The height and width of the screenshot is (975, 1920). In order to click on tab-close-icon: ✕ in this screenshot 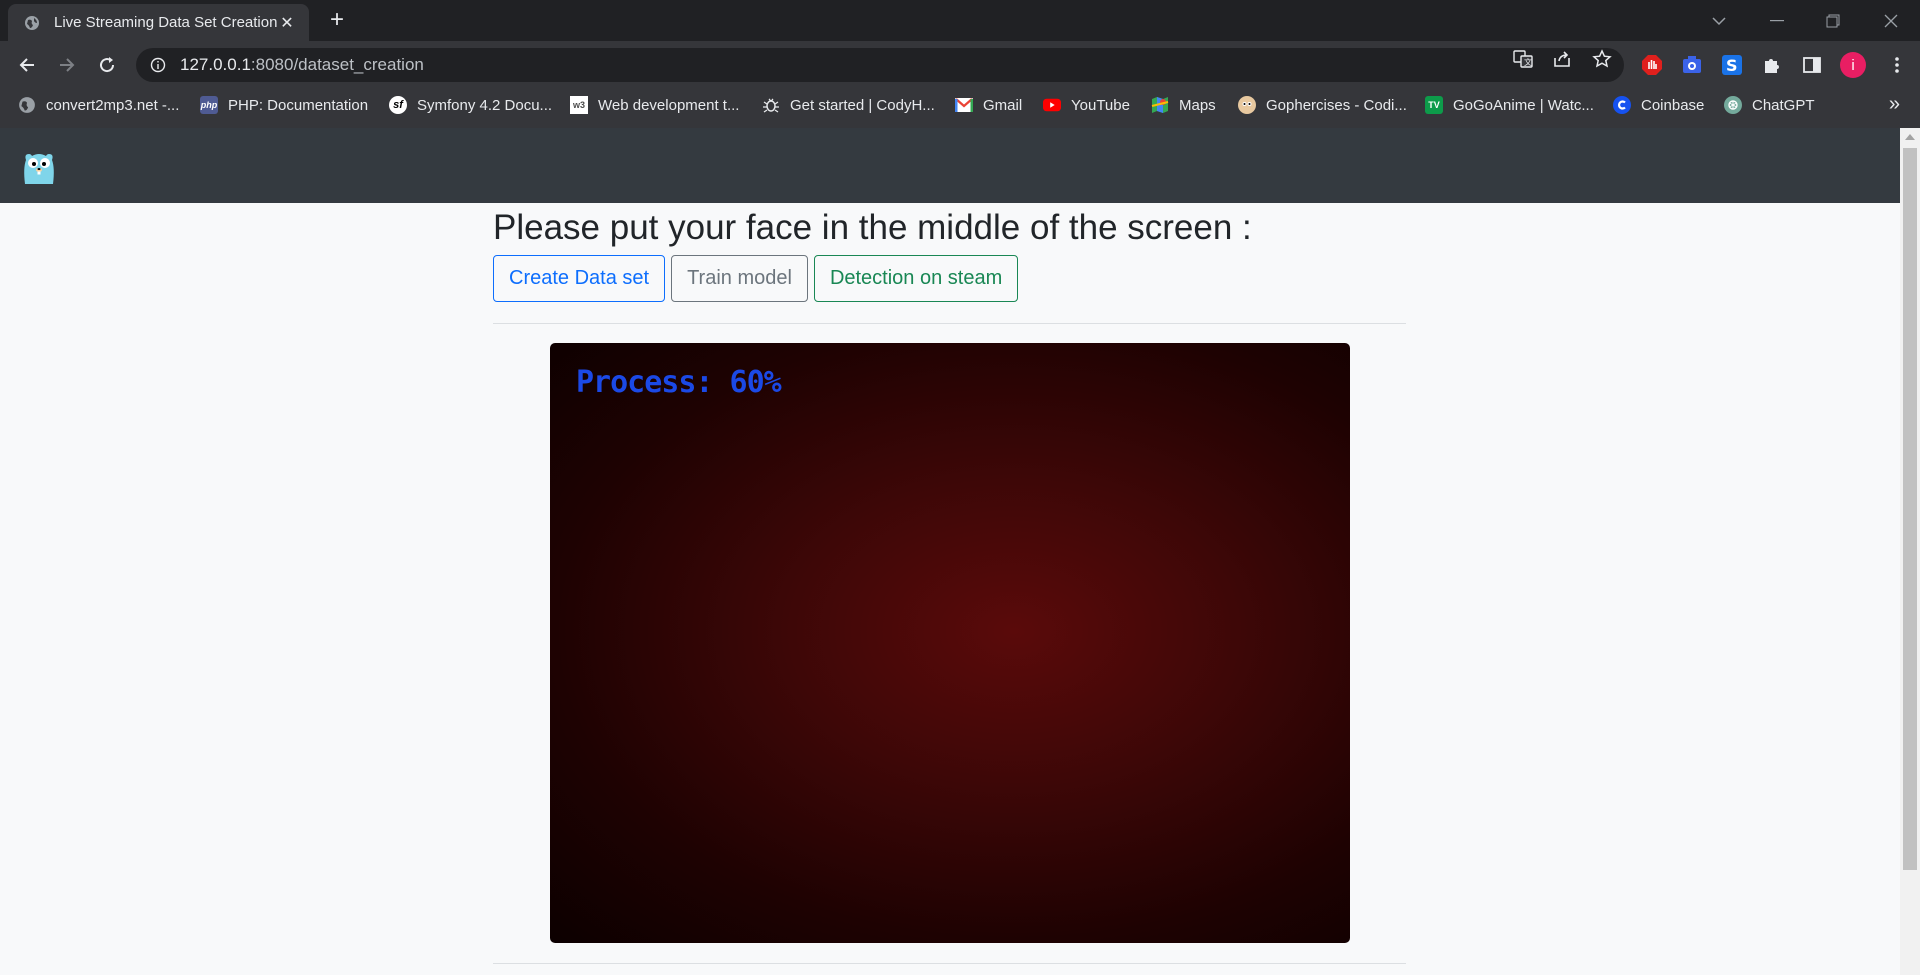, I will do `click(287, 23)`.